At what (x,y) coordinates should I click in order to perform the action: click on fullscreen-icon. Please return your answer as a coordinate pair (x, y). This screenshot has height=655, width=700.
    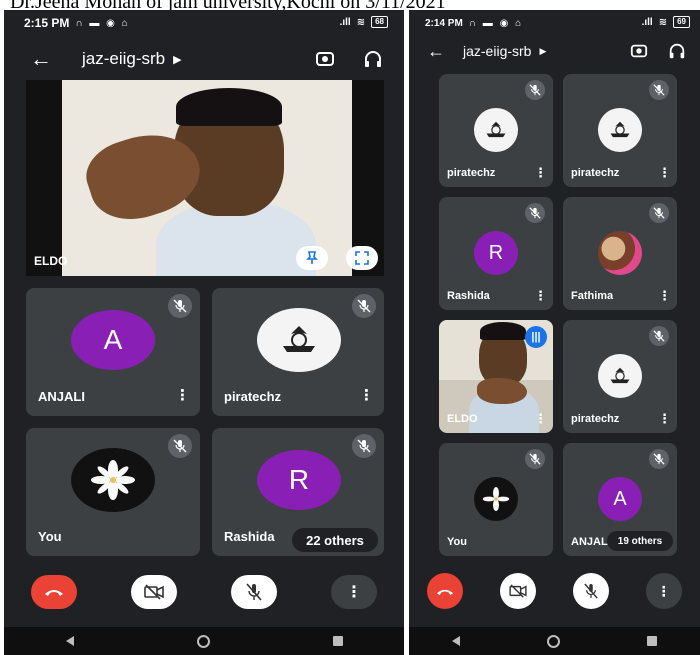
    Looking at the image, I should click on (362, 258).